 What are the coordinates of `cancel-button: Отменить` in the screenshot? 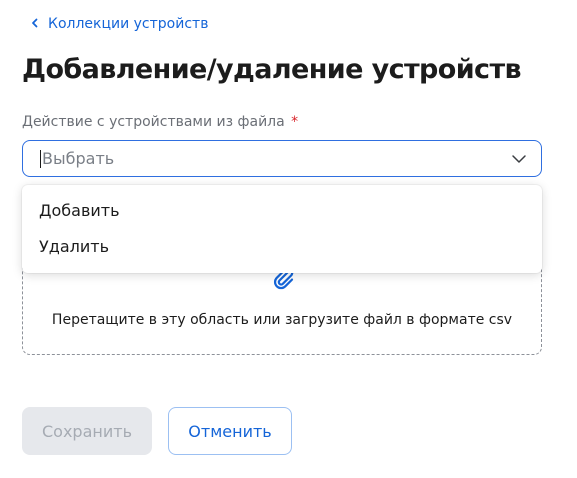 It's located at (230, 431).